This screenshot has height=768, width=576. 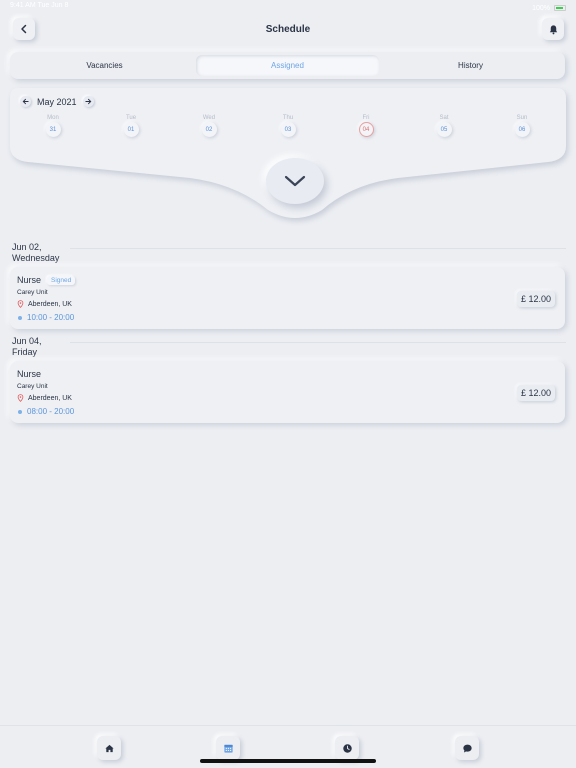 What do you see at coordinates (53, 129) in the screenshot?
I see `day-number: 31` at bounding box center [53, 129].